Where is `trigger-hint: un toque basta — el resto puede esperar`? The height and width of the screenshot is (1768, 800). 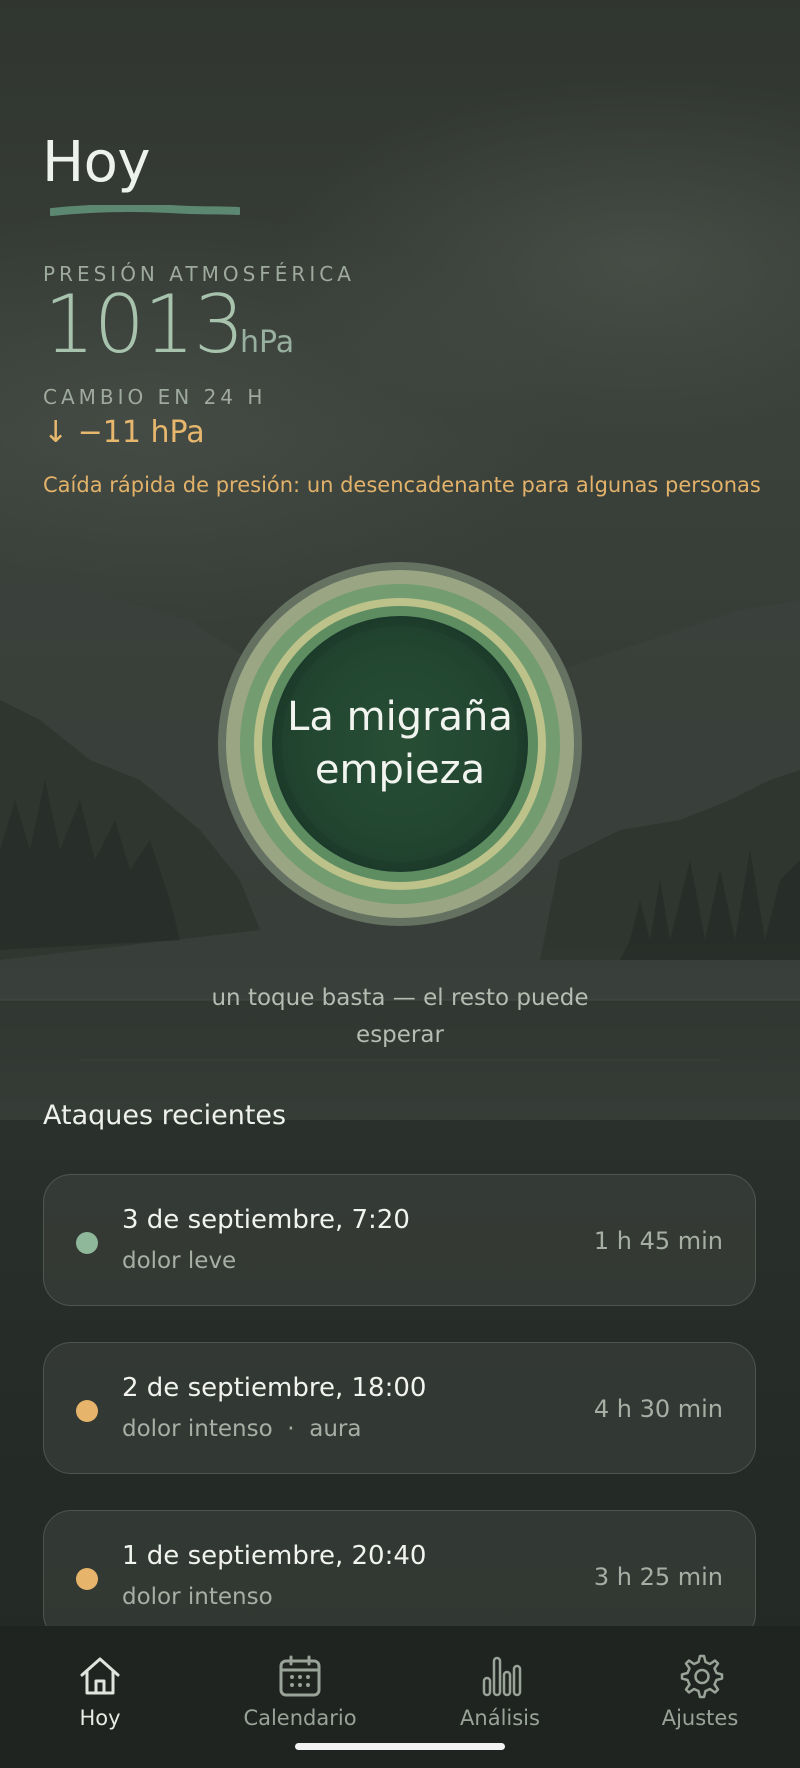
trigger-hint: un toque basta — el resto puede esperar is located at coordinates (400, 1016).